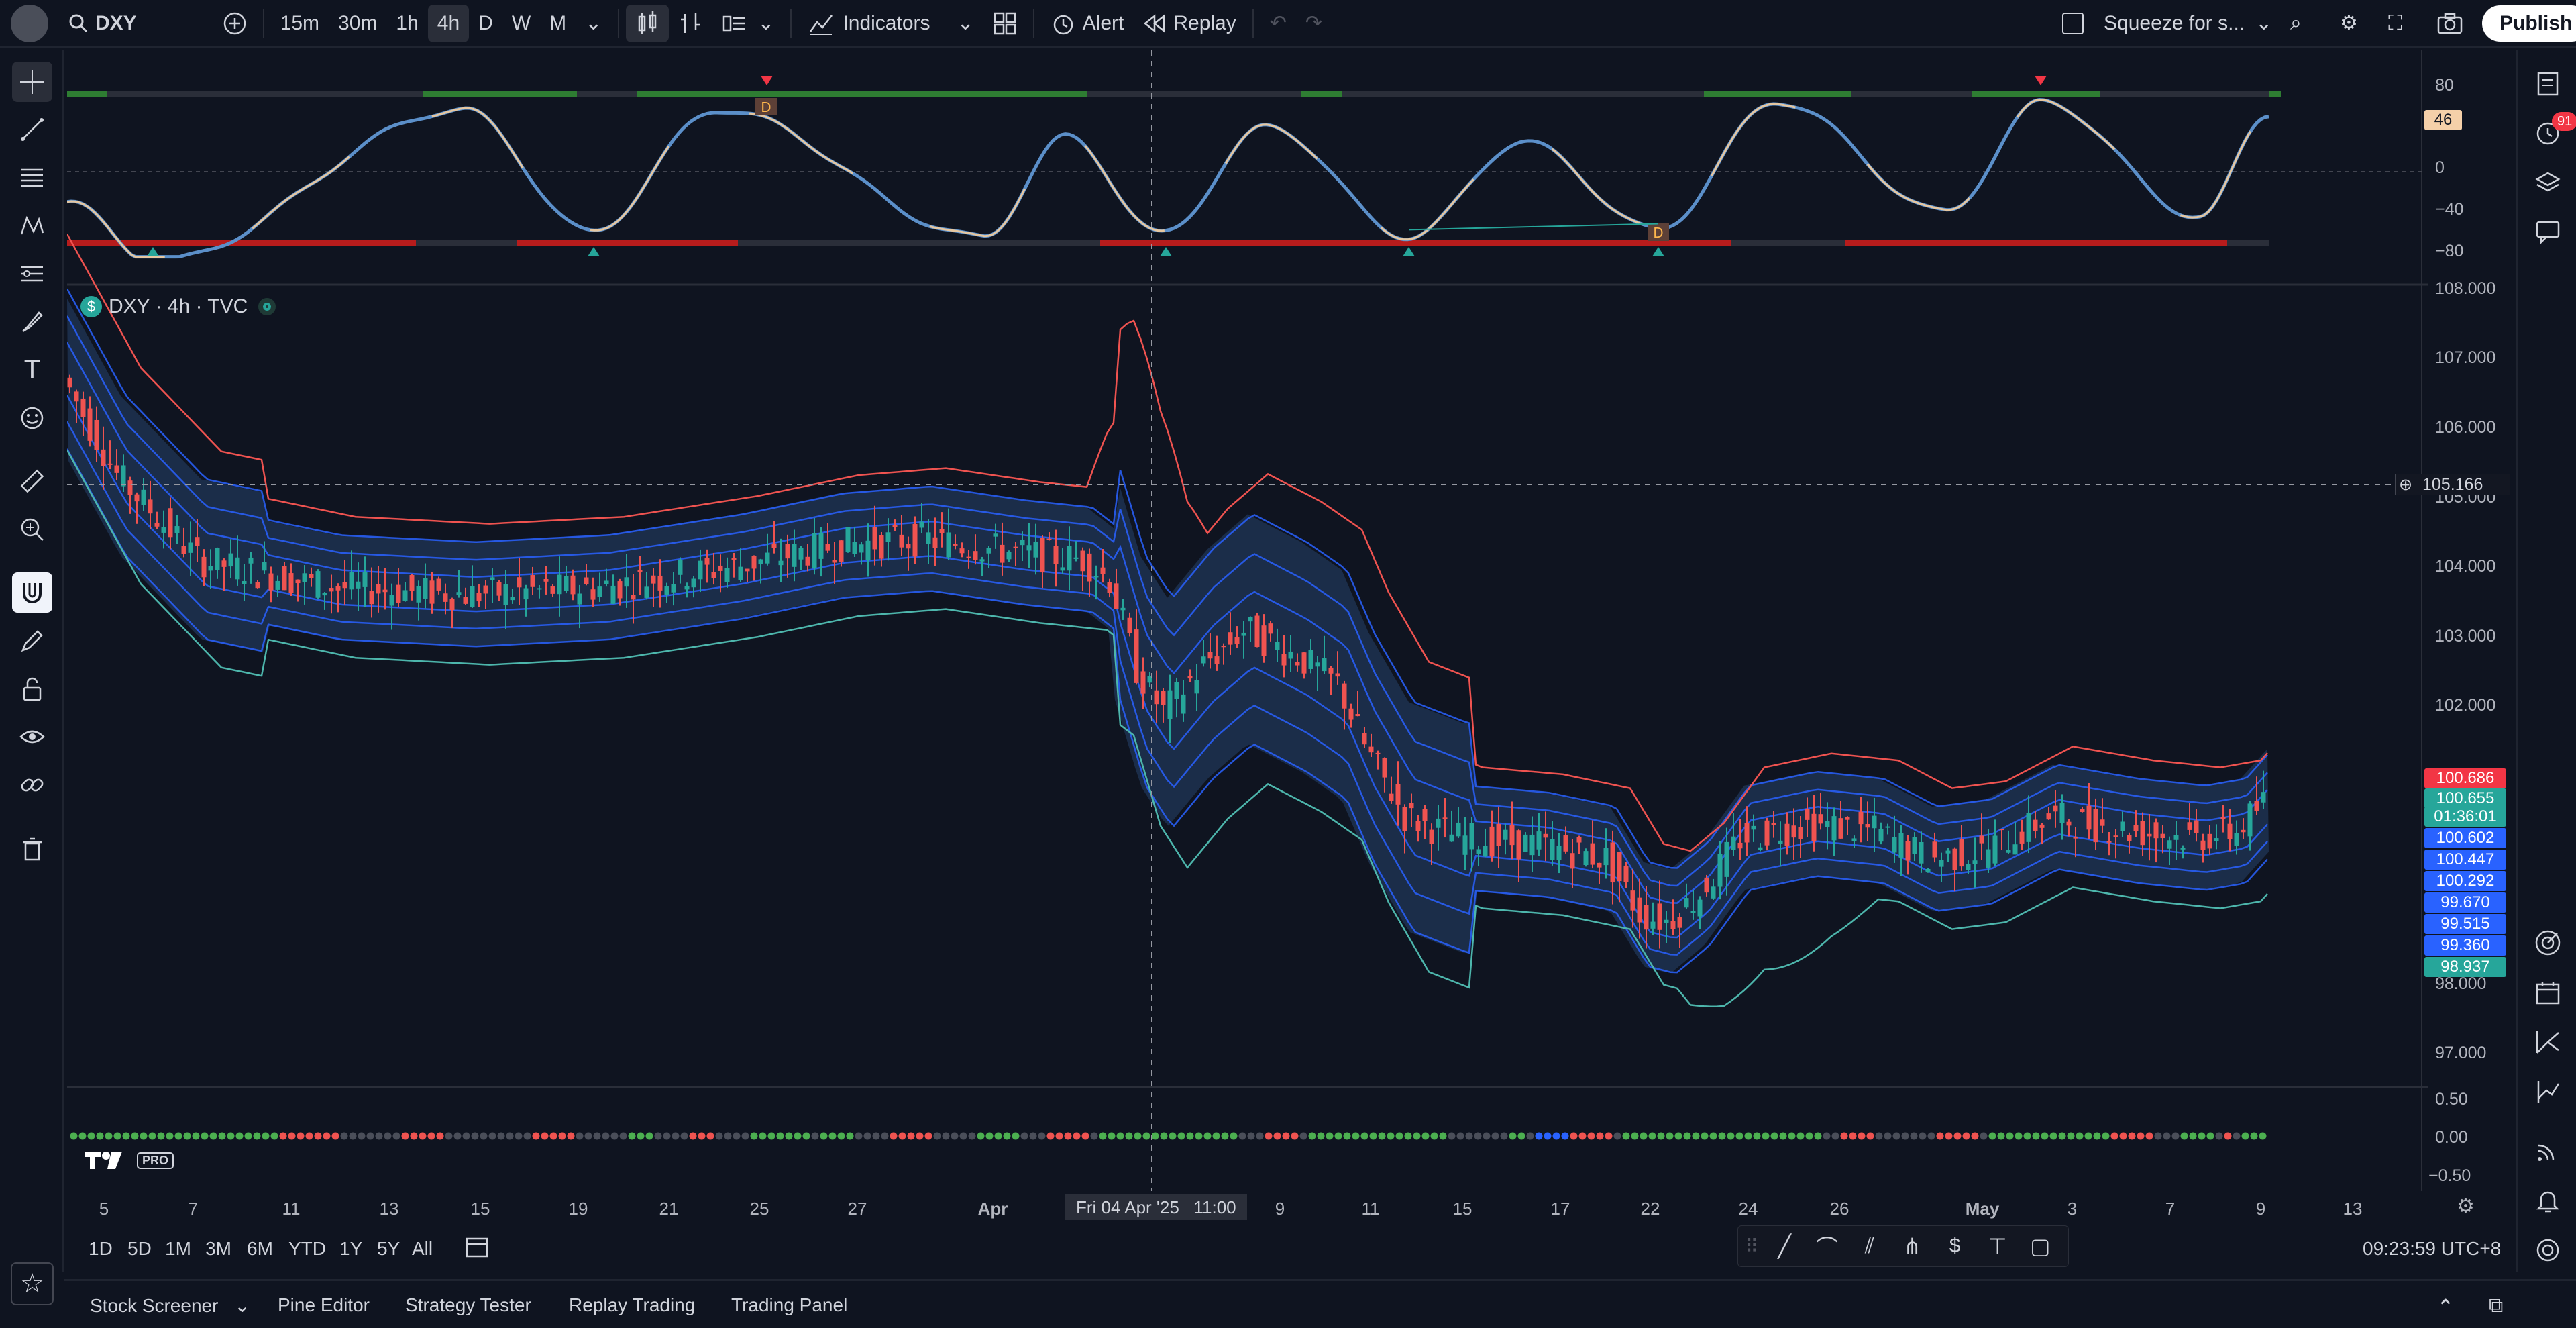 Image resolution: width=2576 pixels, height=1328 pixels. I want to click on interval-m: M, so click(558, 23).